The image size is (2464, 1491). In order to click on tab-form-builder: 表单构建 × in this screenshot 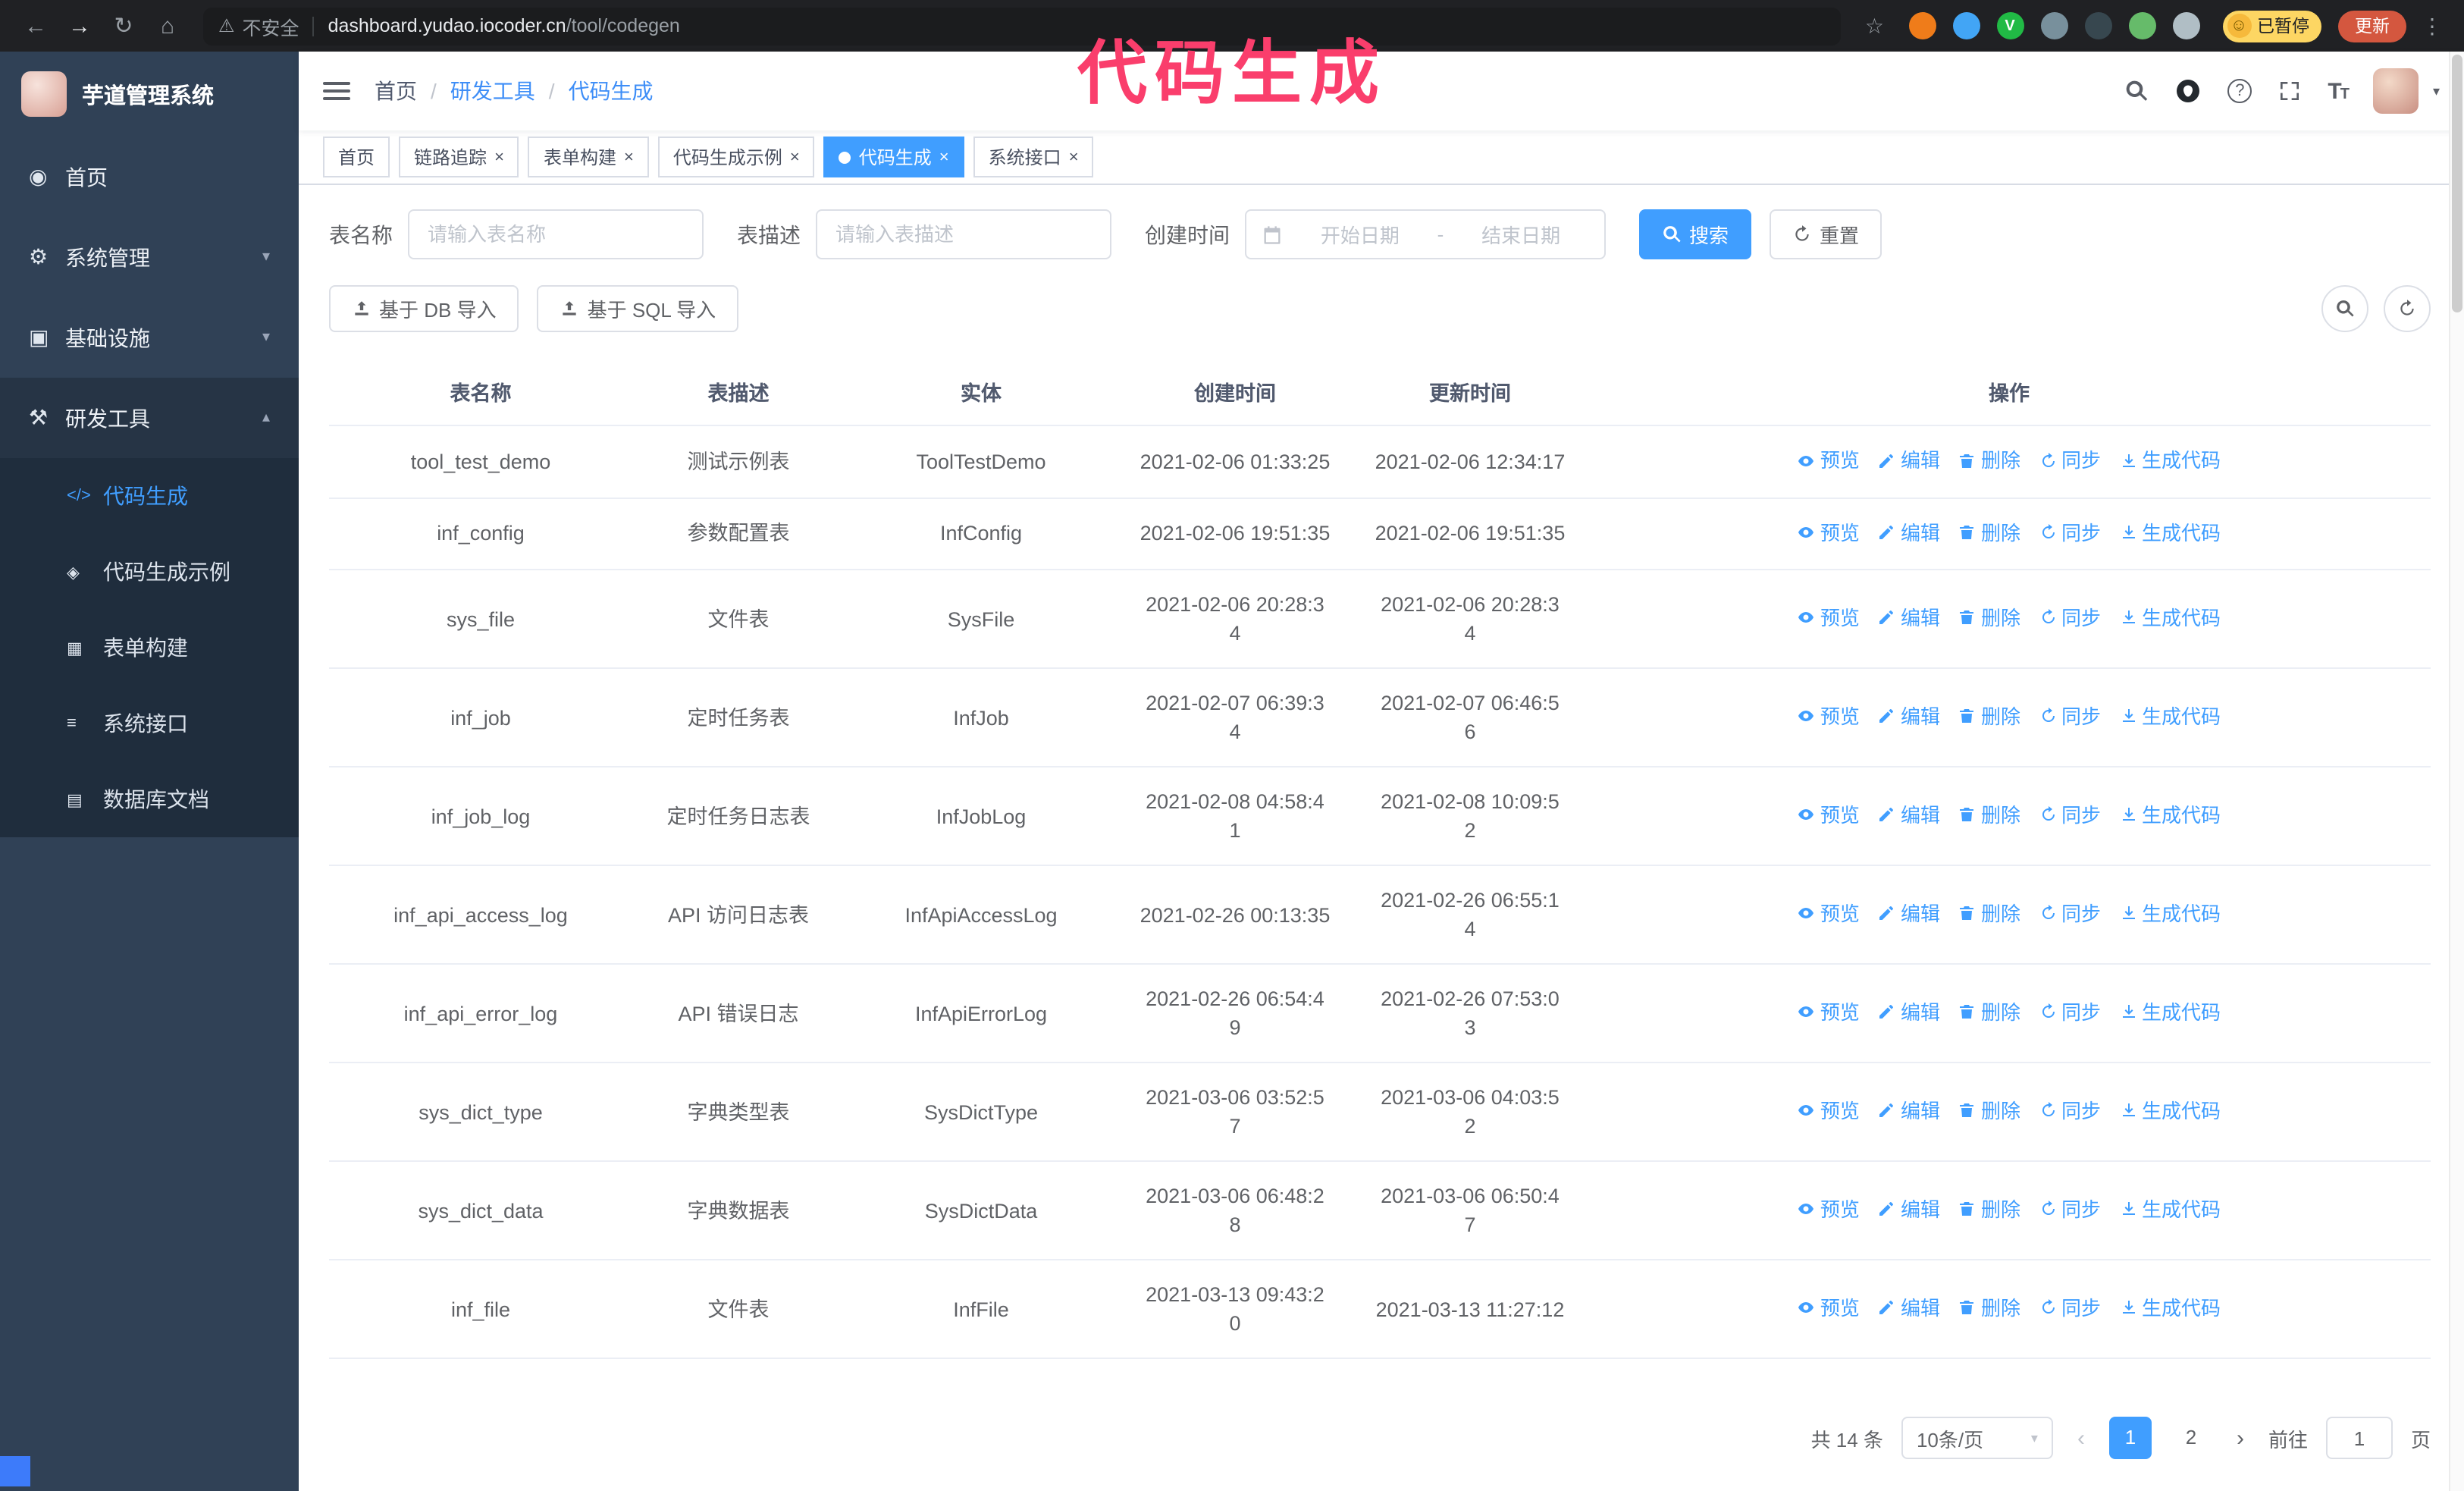, I will do `click(588, 157)`.